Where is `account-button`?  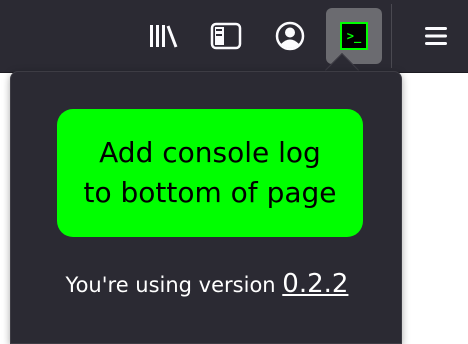 account-button is located at coordinates (290, 36).